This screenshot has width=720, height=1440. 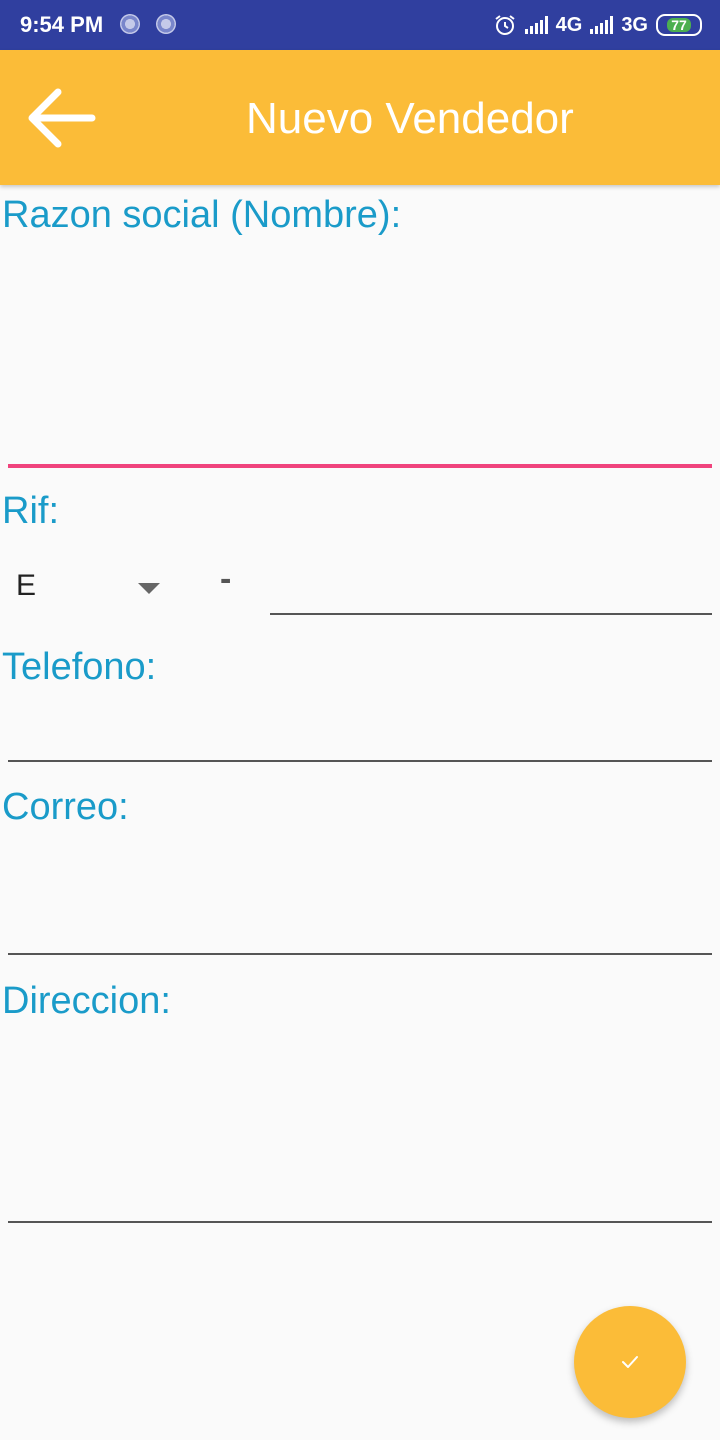 What do you see at coordinates (30, 511) in the screenshot?
I see `rif-label: Rif:` at bounding box center [30, 511].